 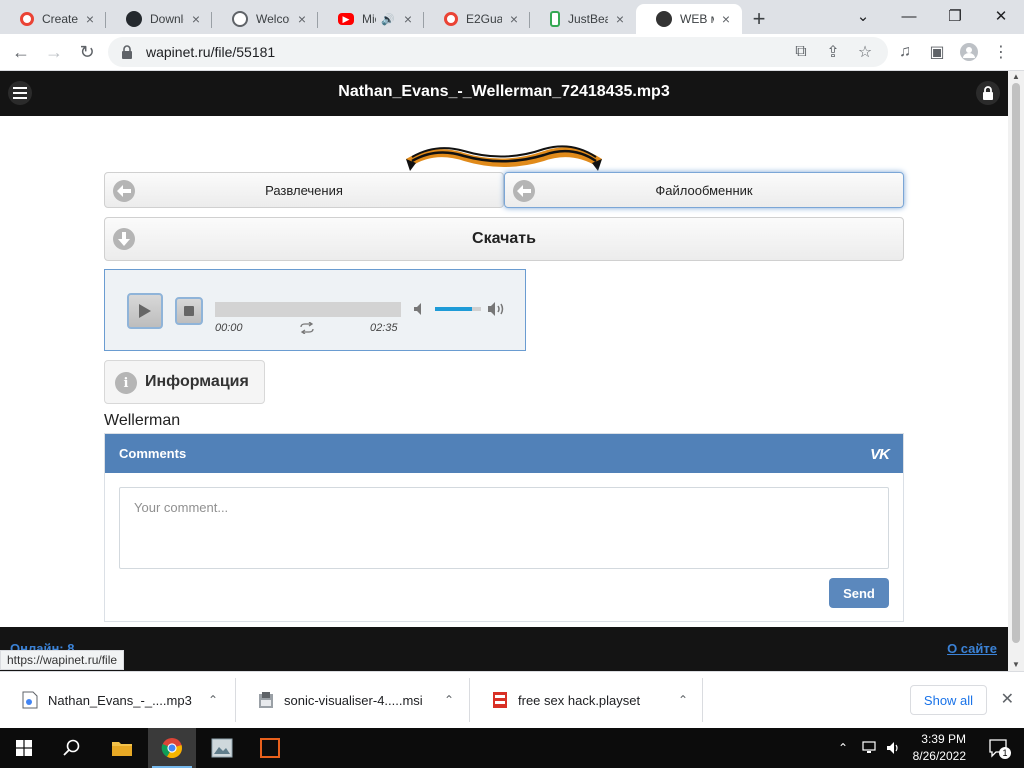 What do you see at coordinates (1016, 77) in the screenshot?
I see `scroll-up-icon: ▲` at bounding box center [1016, 77].